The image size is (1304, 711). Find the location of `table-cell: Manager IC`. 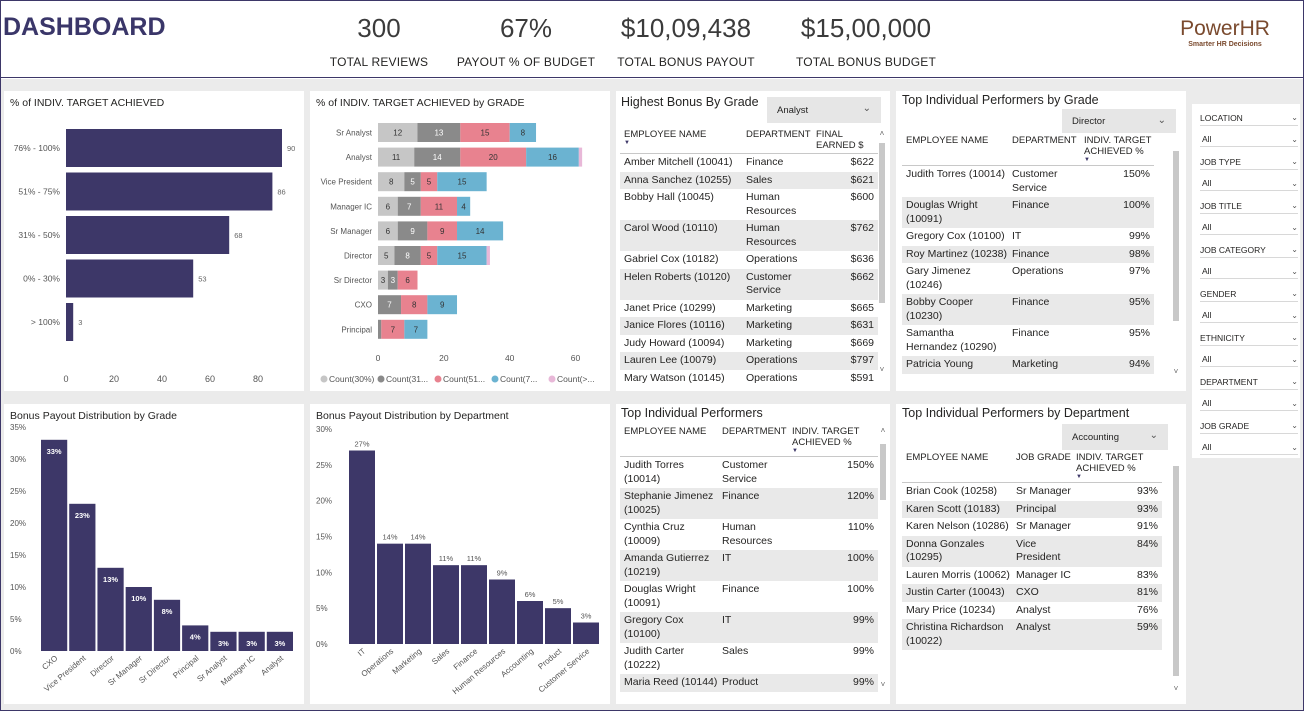

table-cell: Manager IC is located at coordinates (1043, 574).